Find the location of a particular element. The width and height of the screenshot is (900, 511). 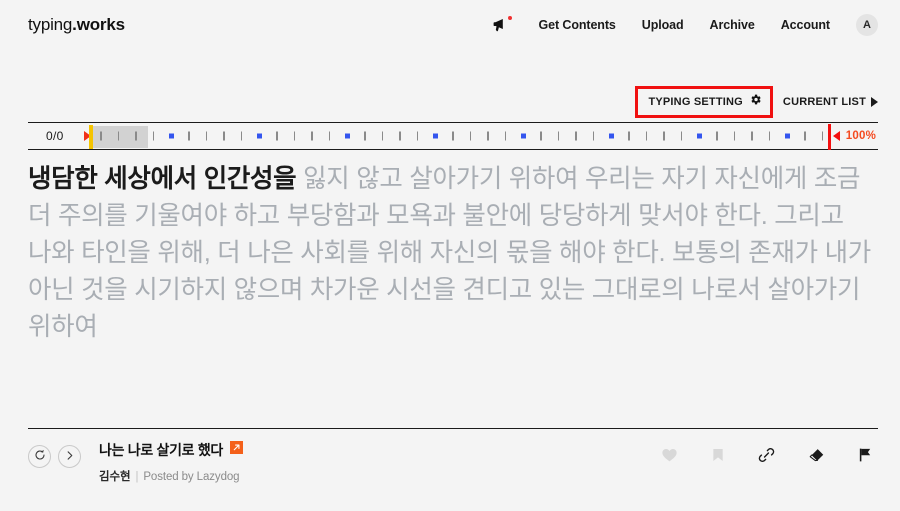

eraser-icon is located at coordinates (816, 455).